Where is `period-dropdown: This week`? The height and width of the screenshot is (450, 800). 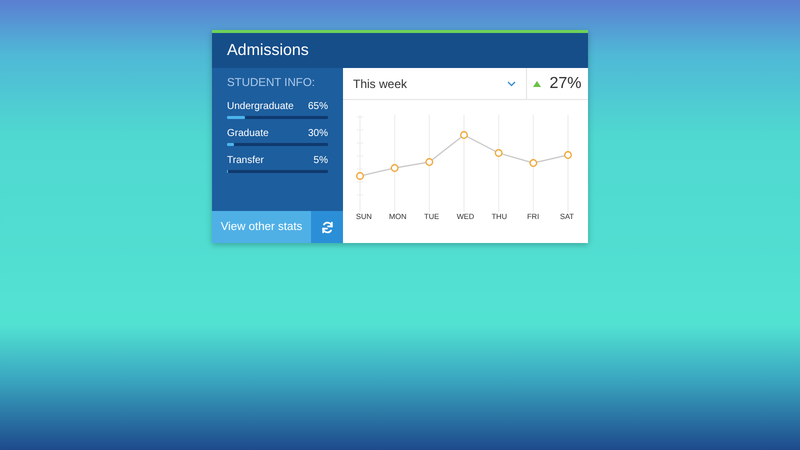 period-dropdown: This week is located at coordinates (435, 83).